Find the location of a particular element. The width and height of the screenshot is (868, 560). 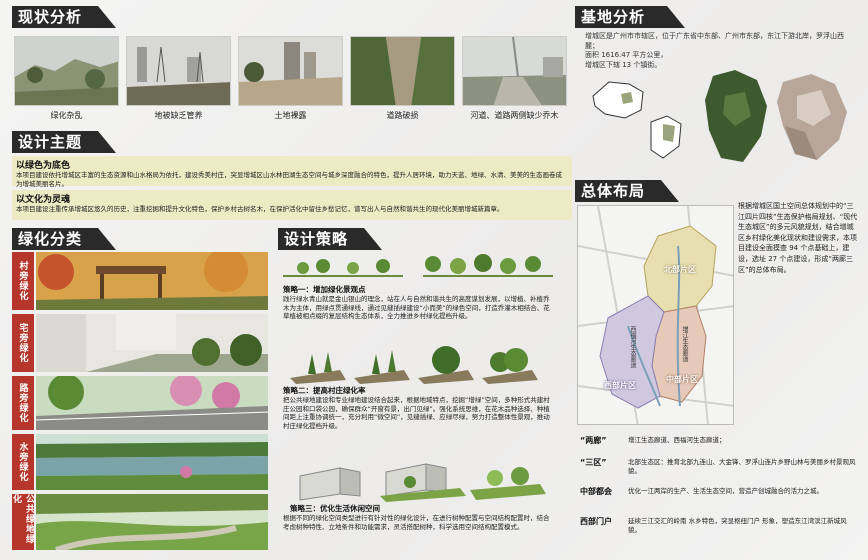

photo-public is located at coordinates (152, 522).